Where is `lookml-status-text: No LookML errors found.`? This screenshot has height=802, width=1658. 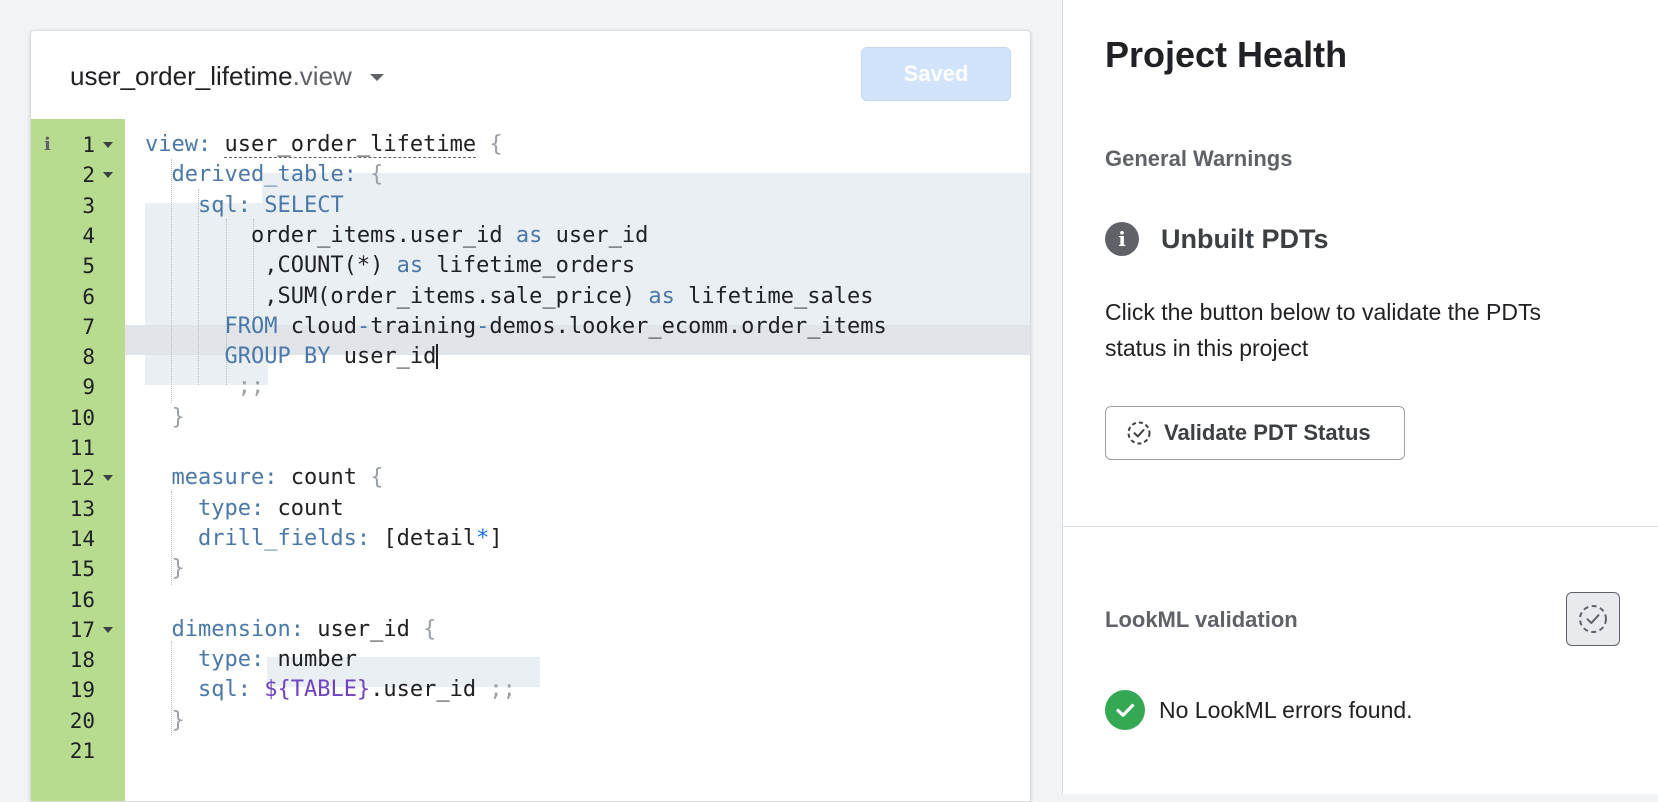
lookml-status-text: No LookML errors found. is located at coordinates (1286, 709).